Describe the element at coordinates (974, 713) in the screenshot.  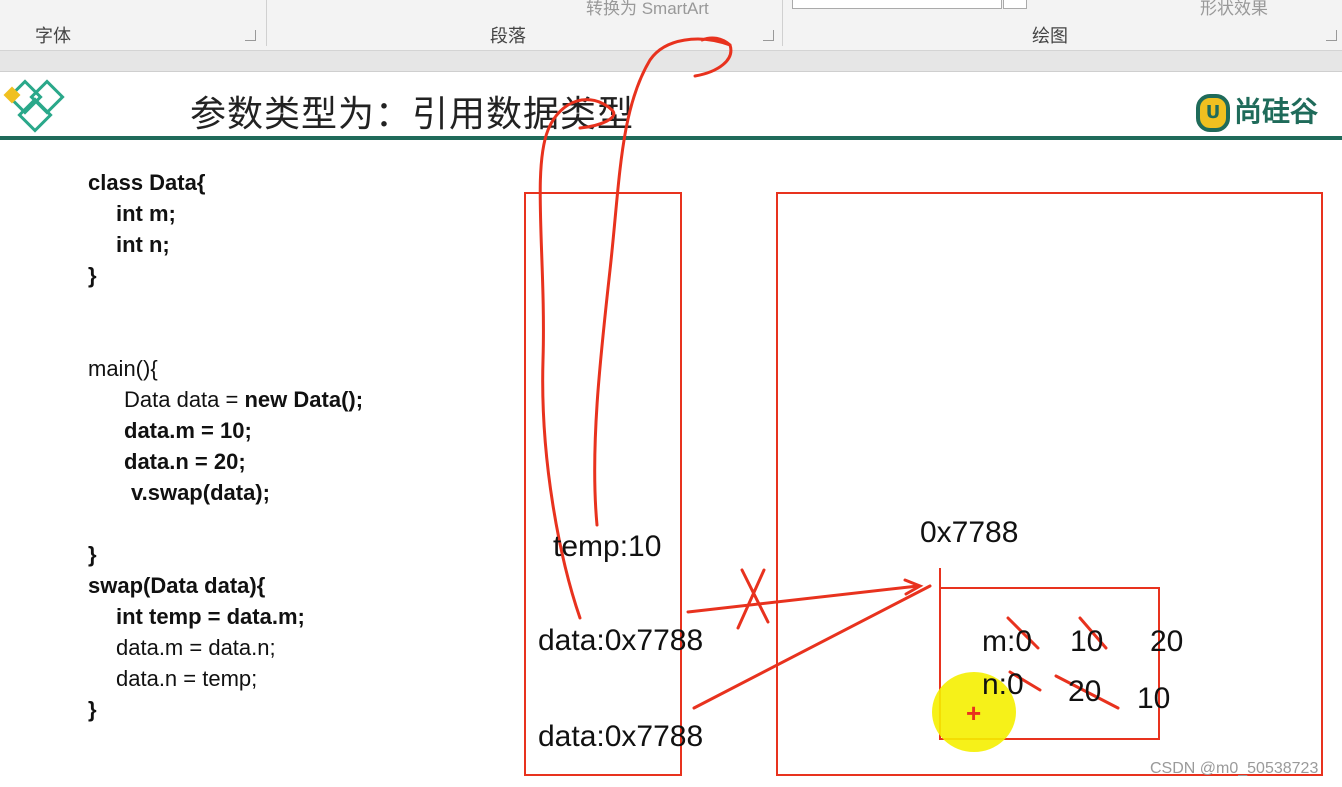
I see `pointer-cursor-icon: +` at that location.